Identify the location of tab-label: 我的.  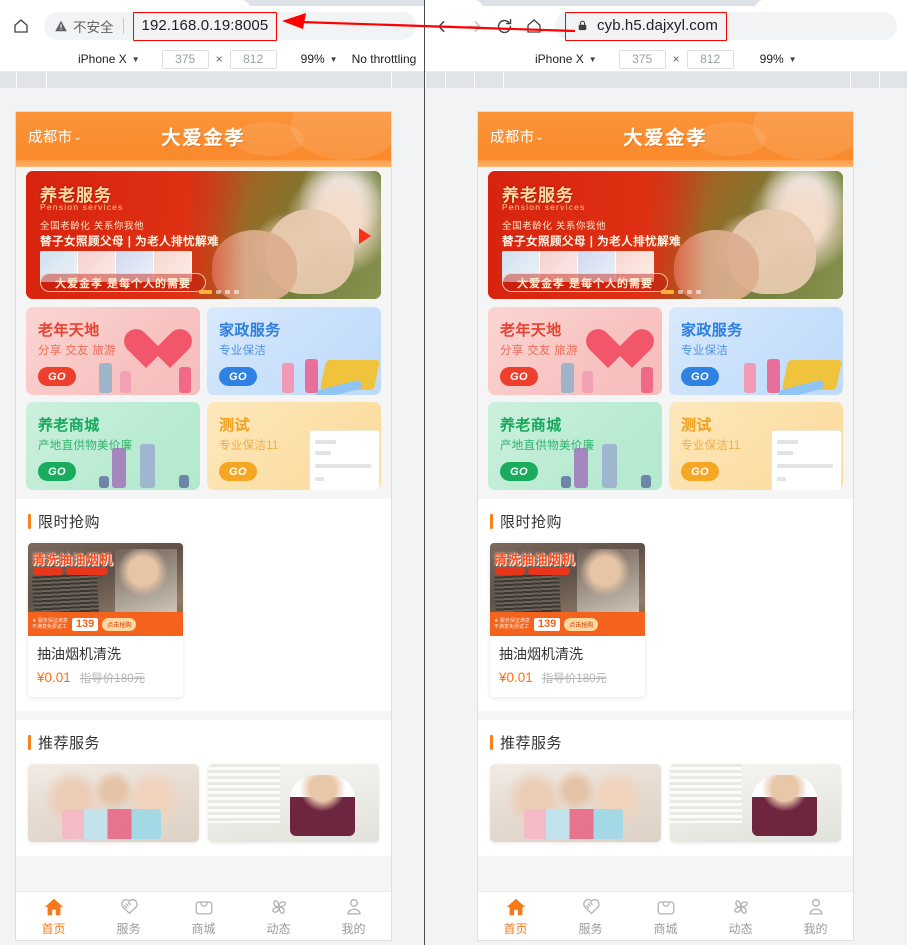
(353, 928).